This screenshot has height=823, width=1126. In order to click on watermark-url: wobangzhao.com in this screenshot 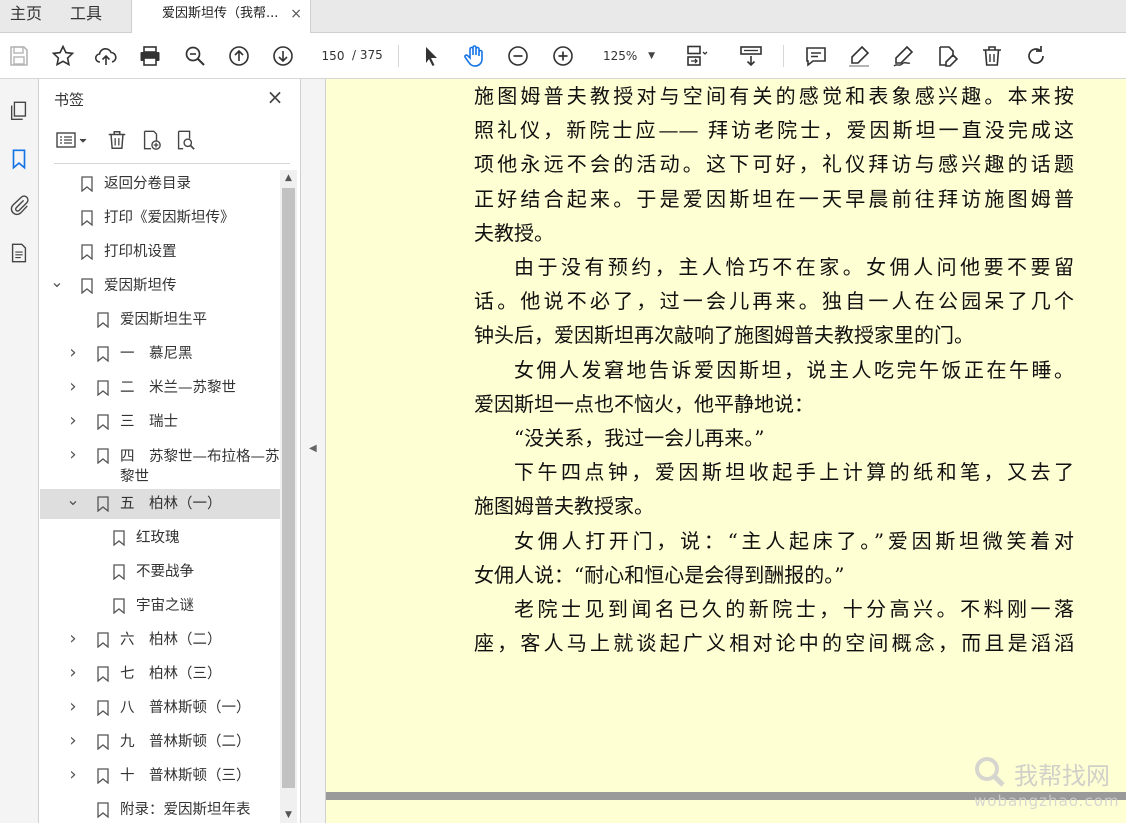, I will do `click(1047, 801)`.